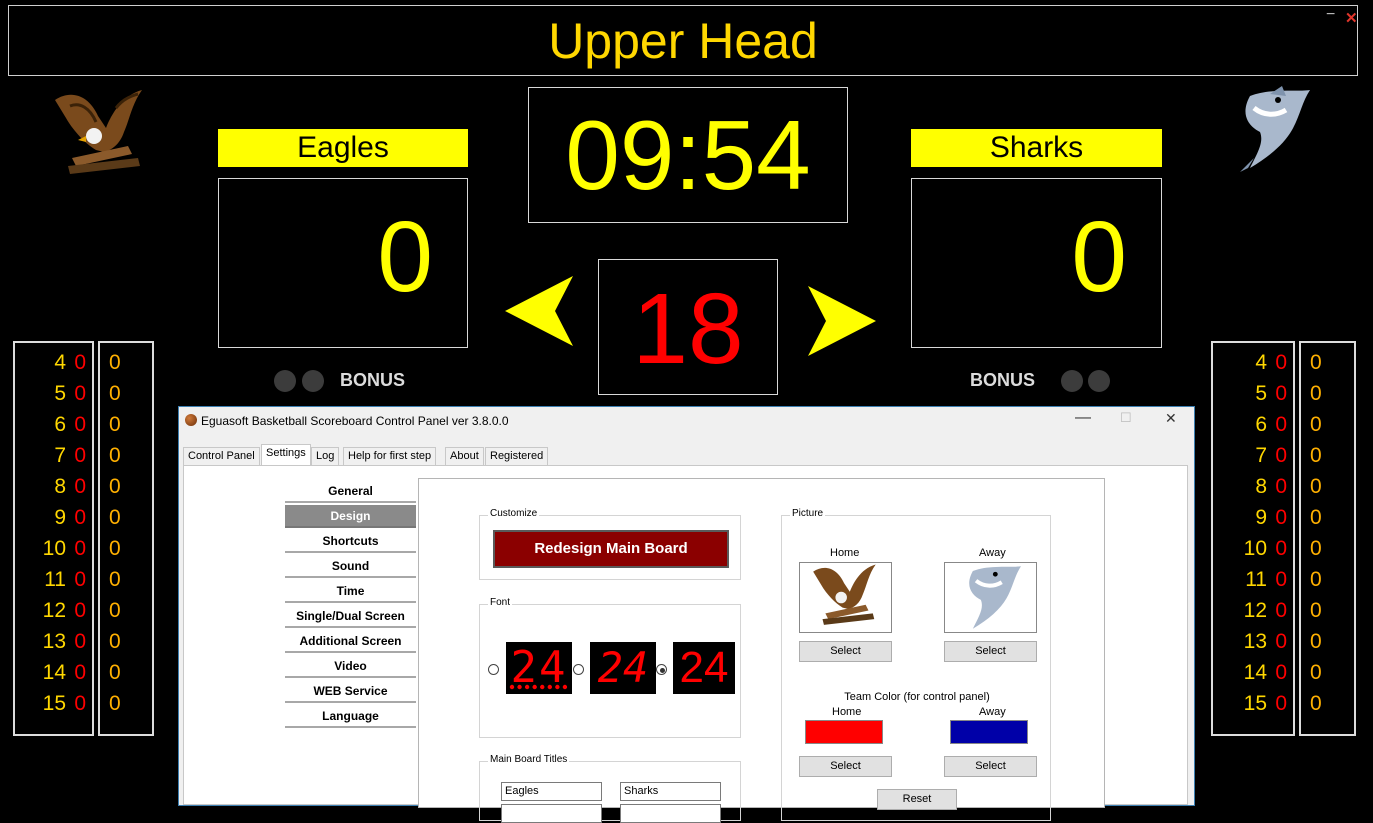 Image resolution: width=1373 pixels, height=823 pixels. Describe the element at coordinates (845, 553) in the screenshot. I see `home-picture-label: Home` at that location.